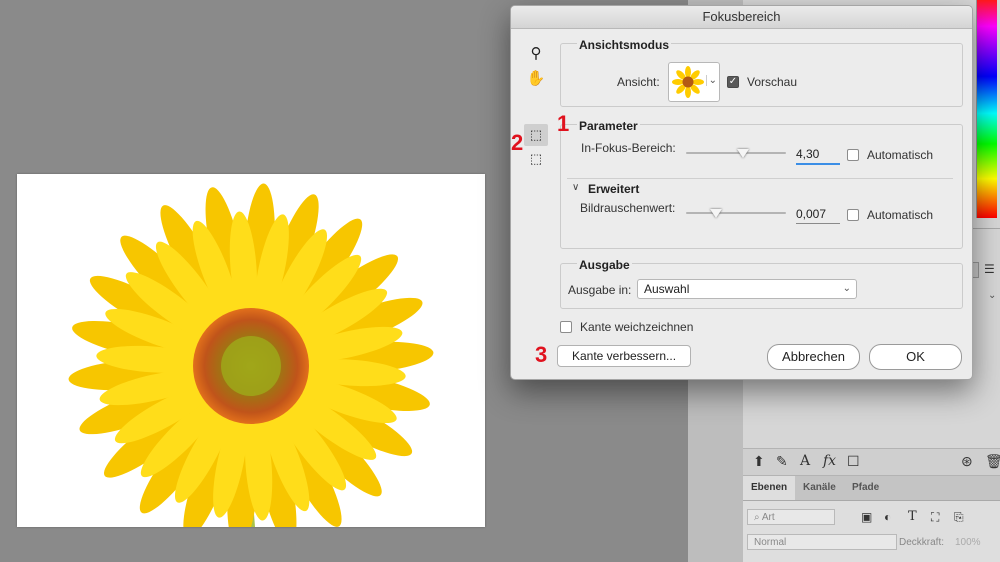  I want to click on layer-filter-select: ⌕ Art, so click(791, 517).